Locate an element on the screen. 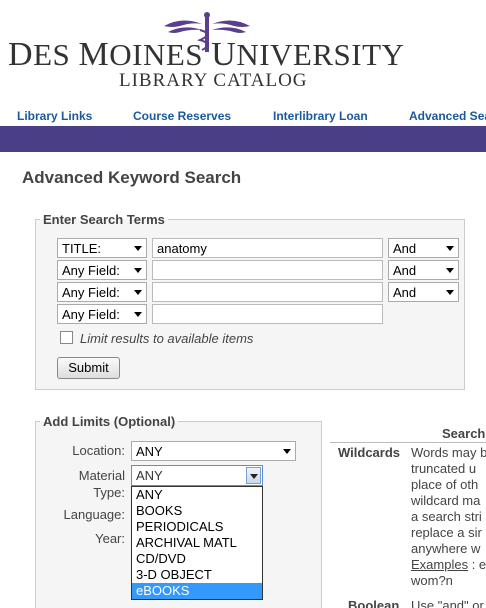  material-option-books: BOOKS is located at coordinates (197, 511).